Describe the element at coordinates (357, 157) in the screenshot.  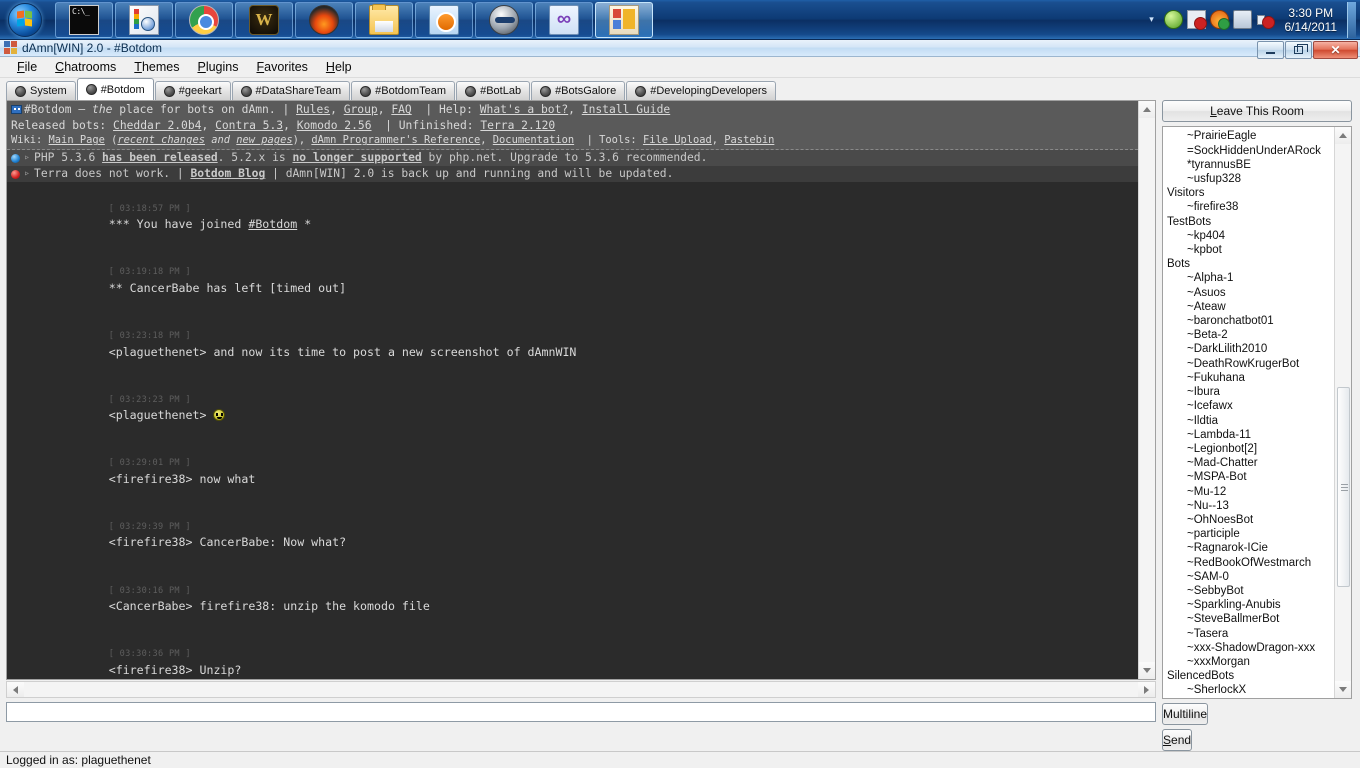
I see `notice-link-no-longer-supported: no longer supported` at that location.